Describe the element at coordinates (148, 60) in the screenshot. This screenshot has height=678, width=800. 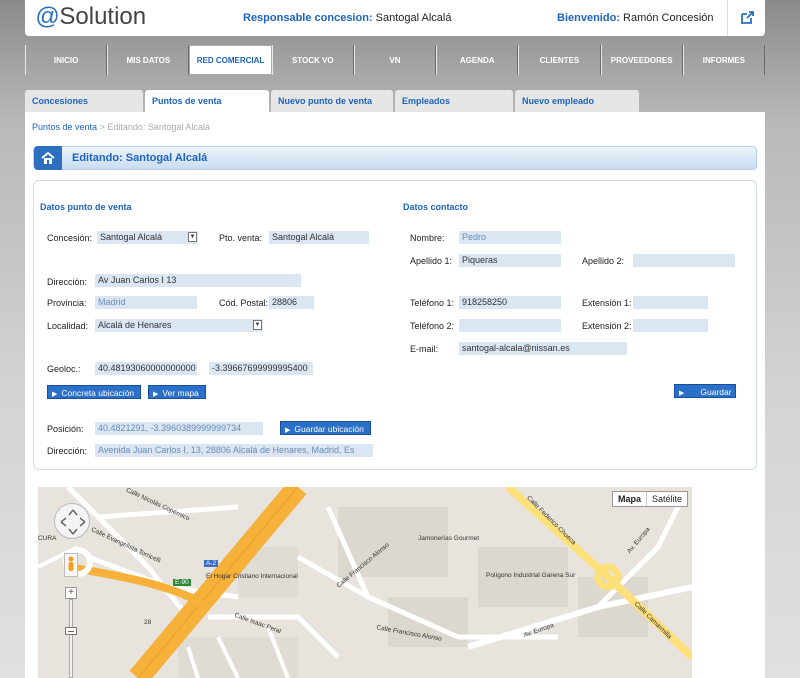
I see `nav-mis-datos: MIS DATOS` at that location.